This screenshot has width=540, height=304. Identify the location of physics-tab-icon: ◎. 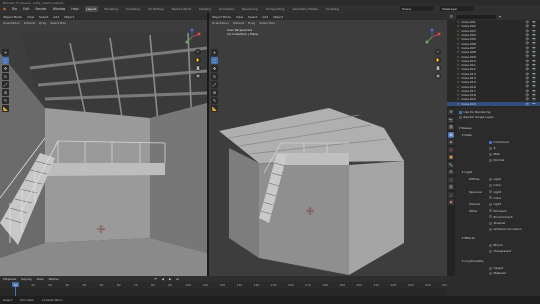
(451, 179).